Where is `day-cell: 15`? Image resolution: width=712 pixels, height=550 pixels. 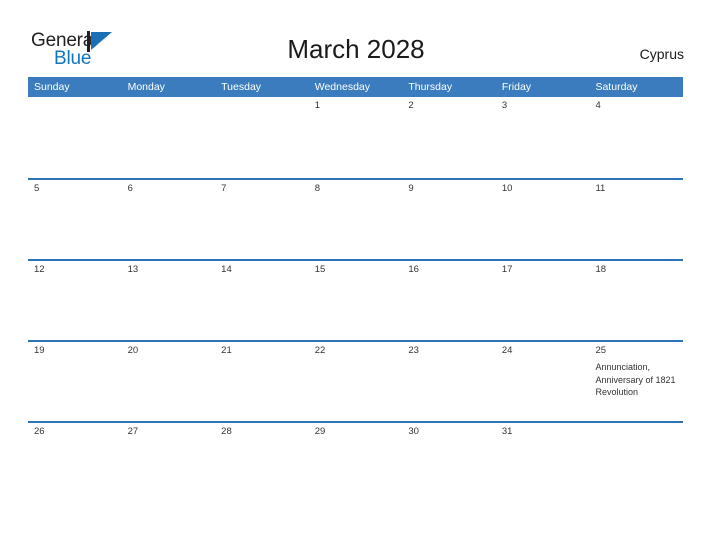
day-cell: 15 is located at coordinates (355, 300).